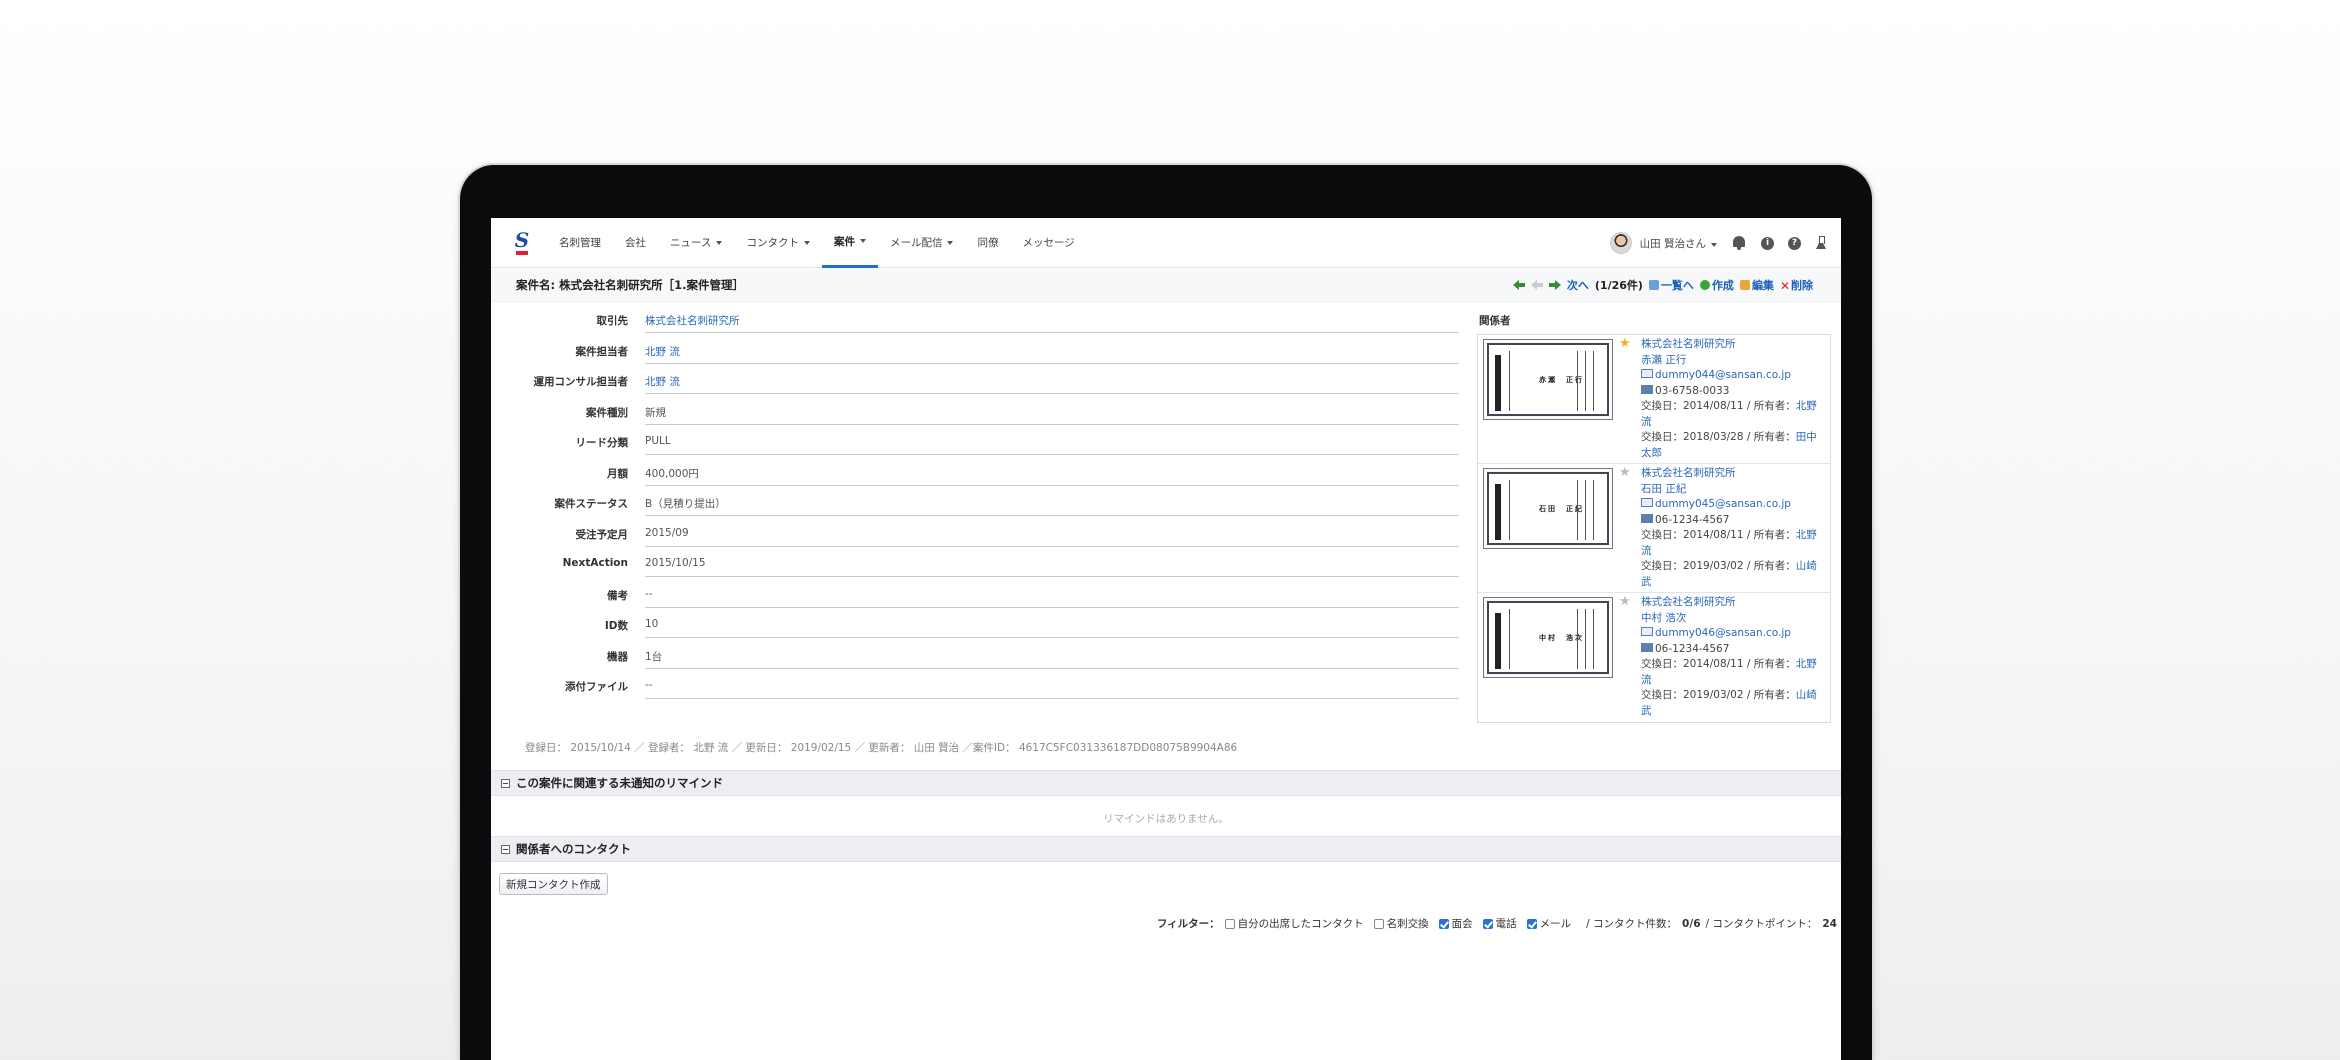 Image resolution: width=2340 pixels, height=1060 pixels. I want to click on page-title: 案件名: 株式会社名刺研究所［1.案件管理］, so click(630, 284).